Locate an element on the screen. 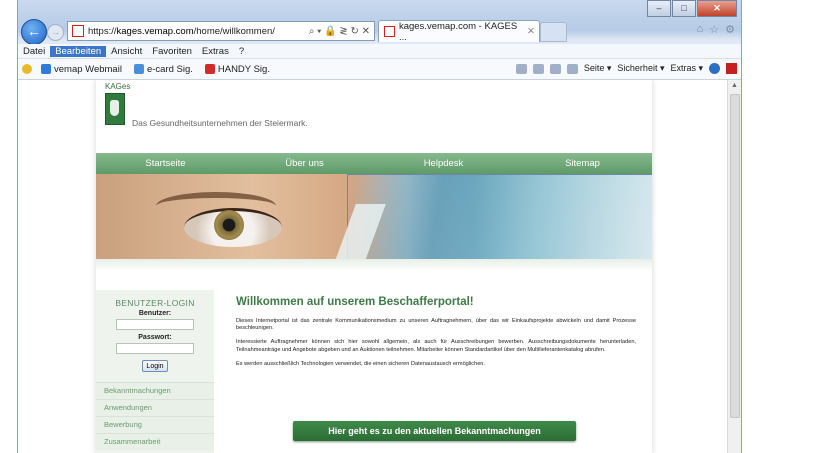 This screenshot has width=825, height=453. favorite-label: e-card Sig. is located at coordinates (169, 69).